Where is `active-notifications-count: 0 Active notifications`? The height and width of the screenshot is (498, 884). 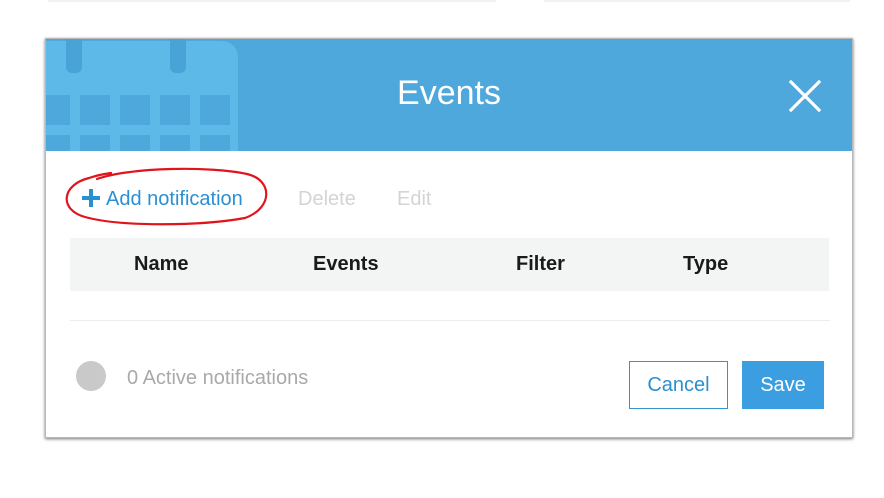 active-notifications-count: 0 Active notifications is located at coordinates (218, 378).